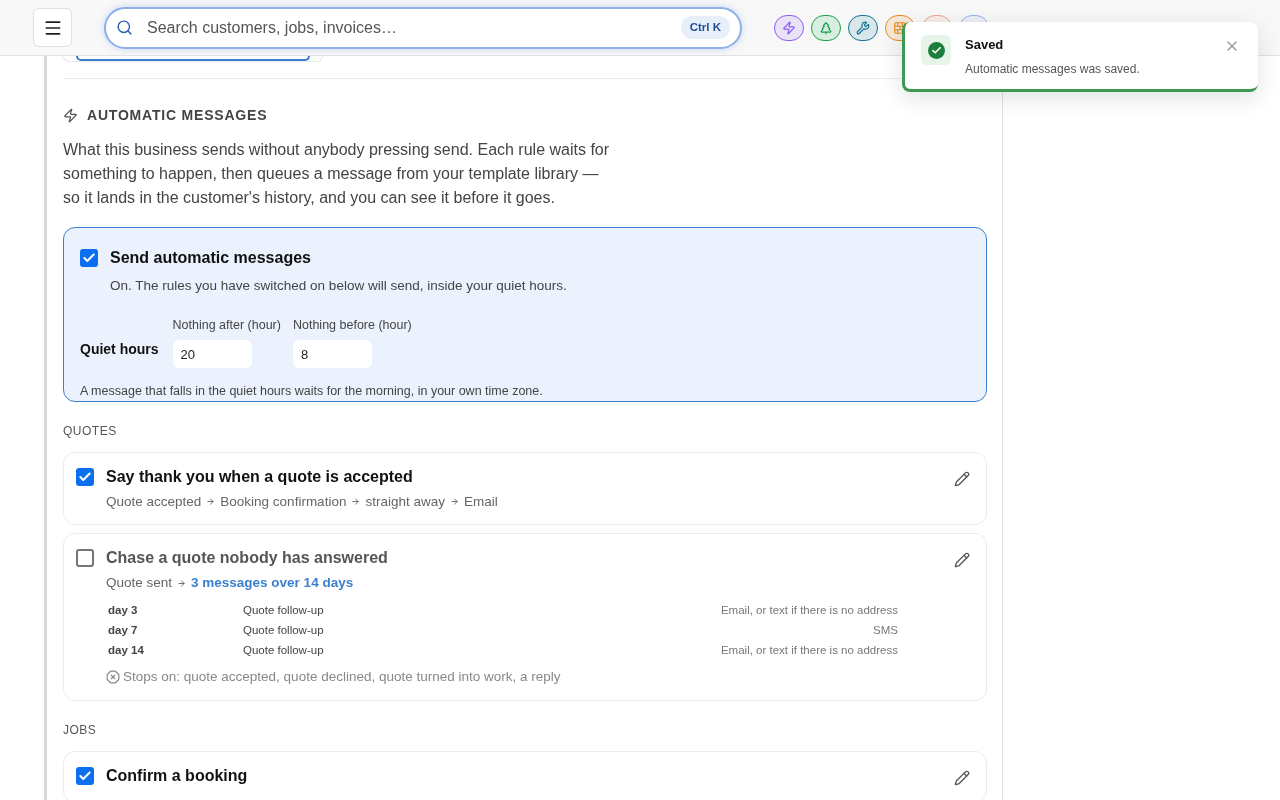  Describe the element at coordinates (80, 730) in the screenshot. I see `group-heading: JOBS` at that location.